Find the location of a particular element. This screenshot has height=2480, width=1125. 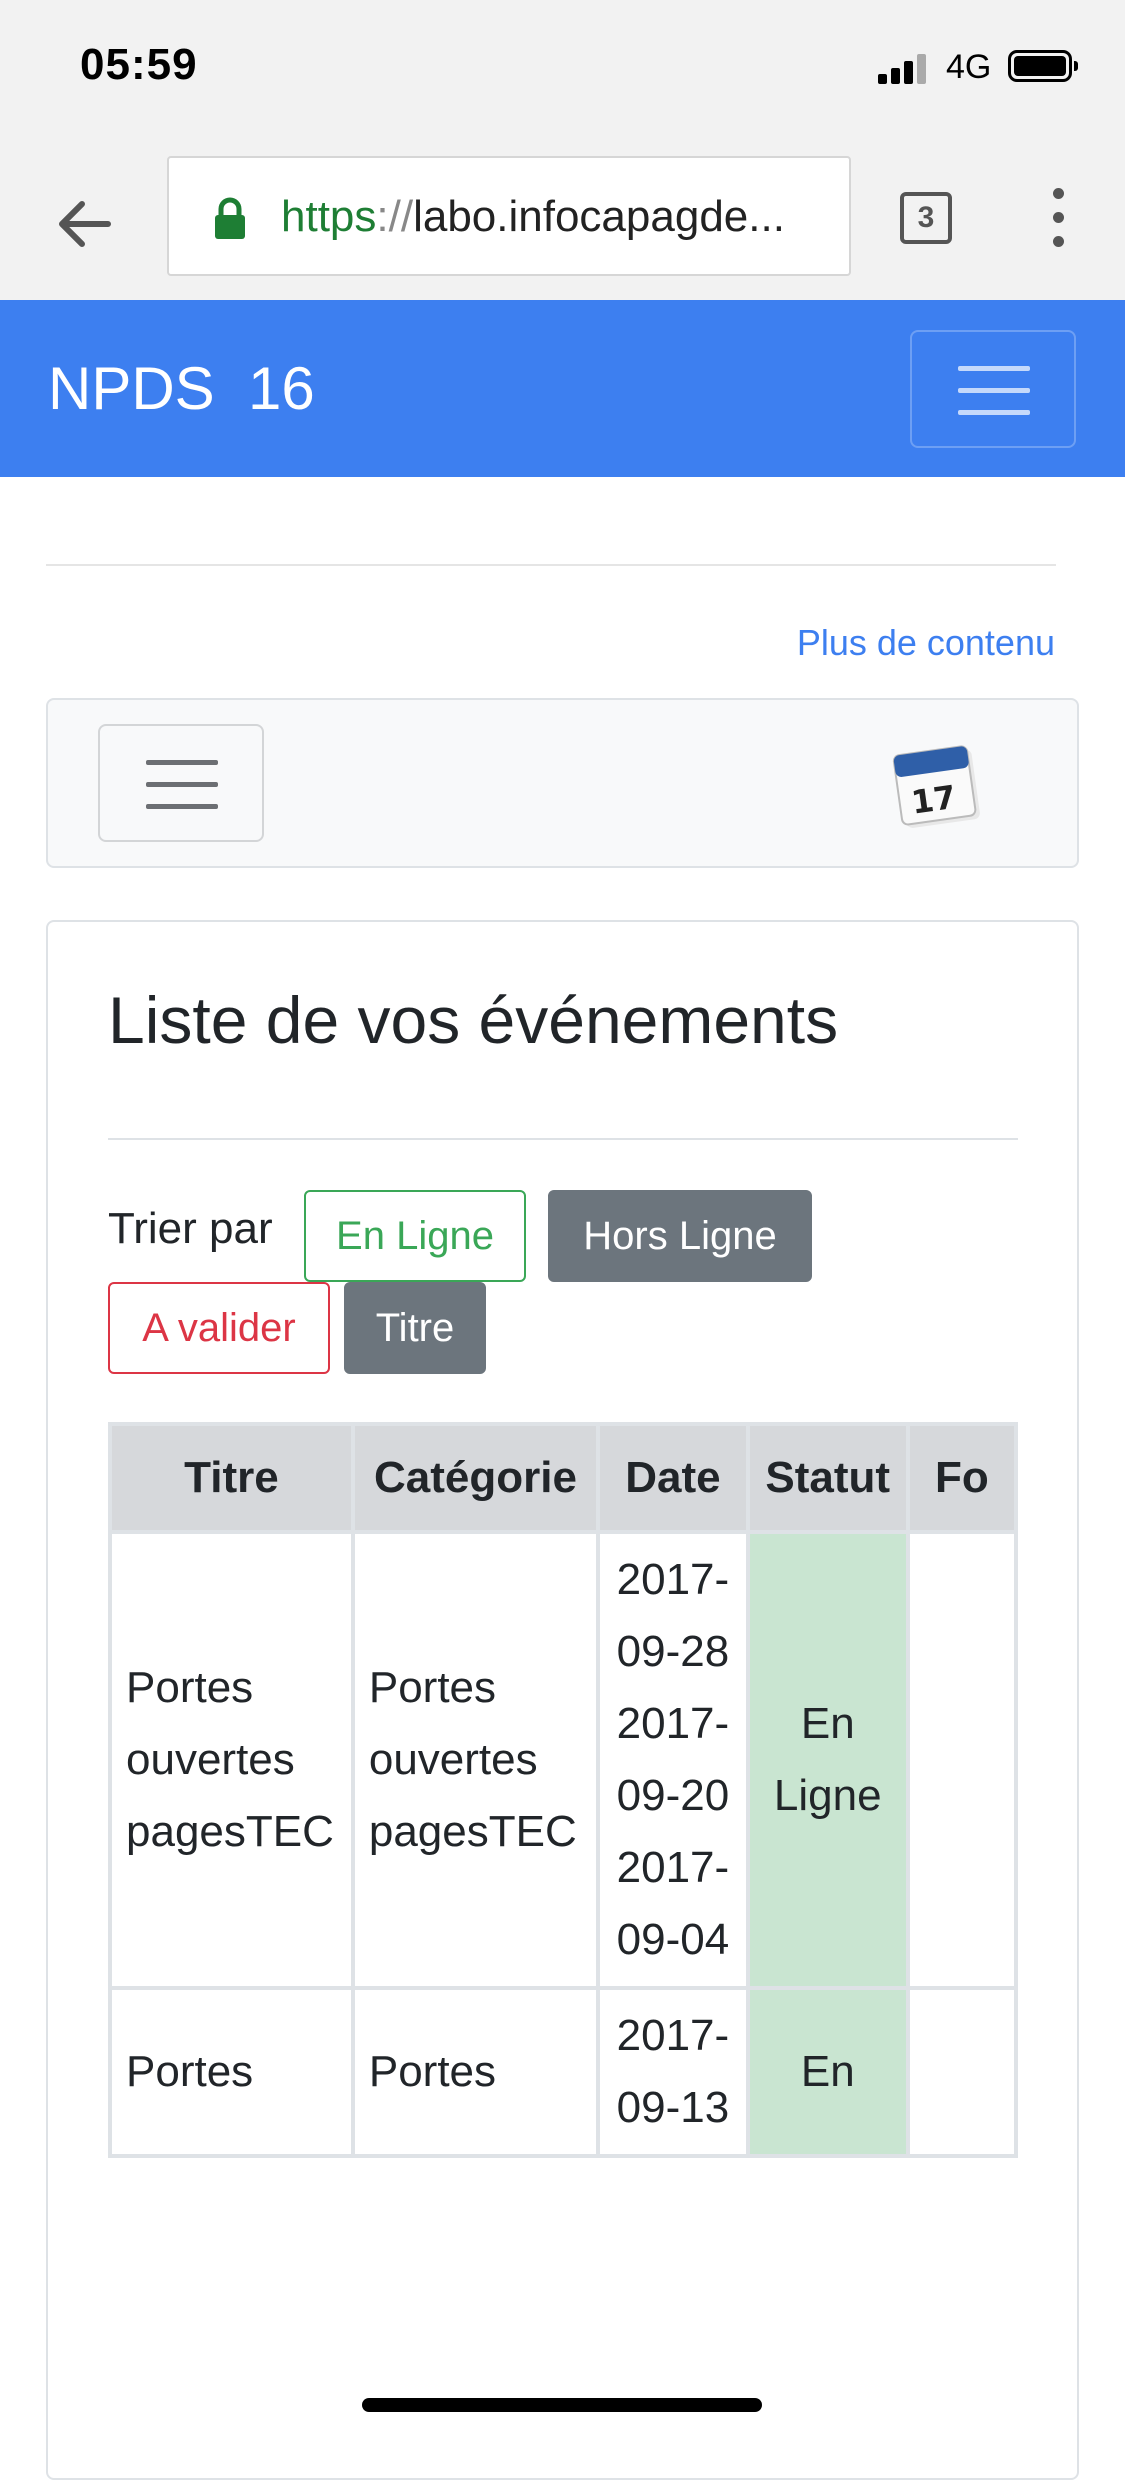

home-indicator is located at coordinates (562, 2405).